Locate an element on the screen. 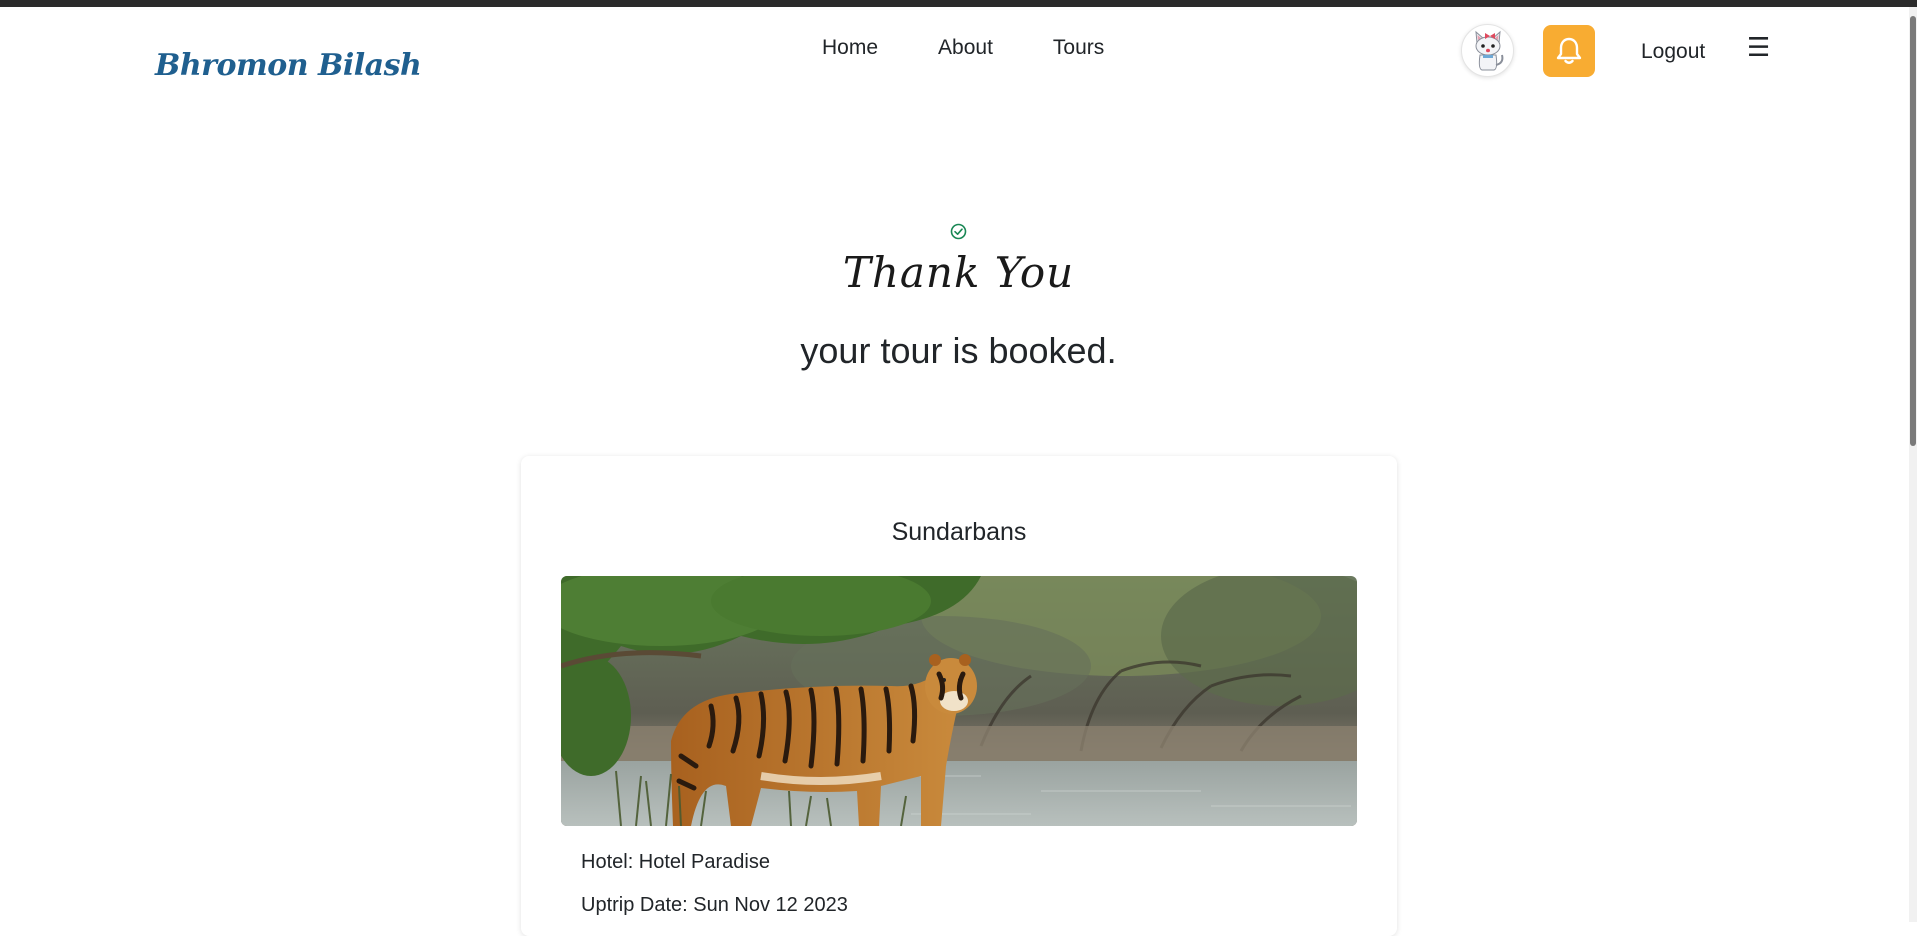 This screenshot has width=1917, height=936. main-nav: Home About Tours is located at coordinates (963, 48).